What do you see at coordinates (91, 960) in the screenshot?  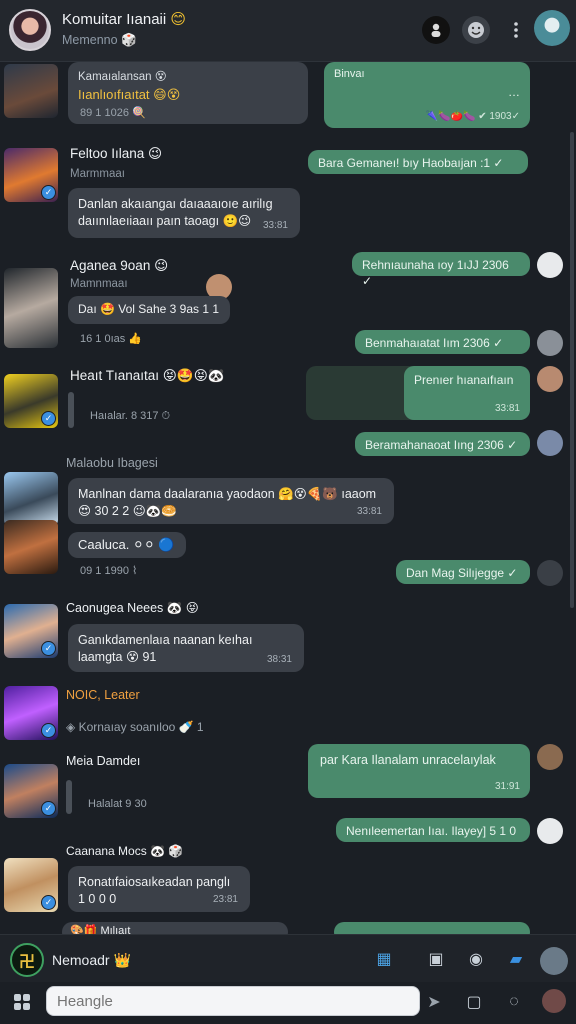 I see `composer-name: Nemoadr 👑` at bounding box center [91, 960].